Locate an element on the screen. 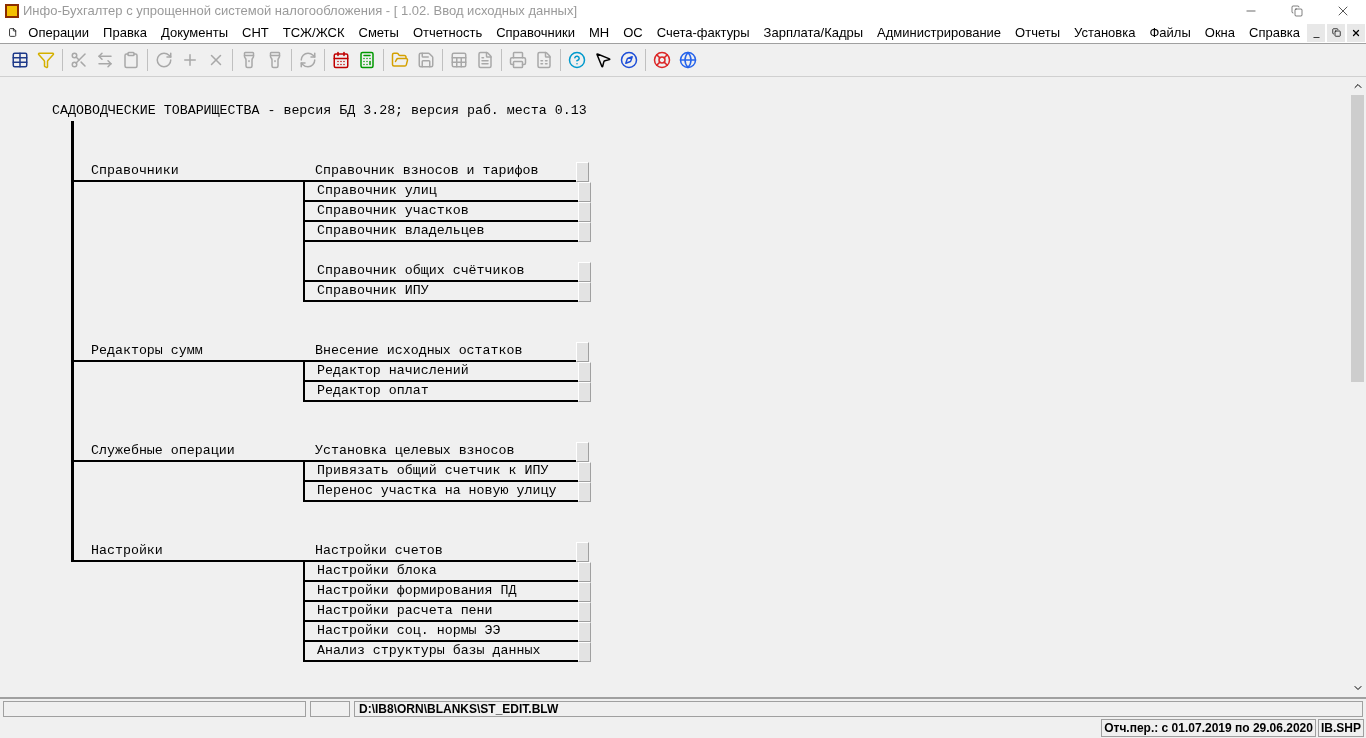  menu-item: Справочники is located at coordinates (535, 32).